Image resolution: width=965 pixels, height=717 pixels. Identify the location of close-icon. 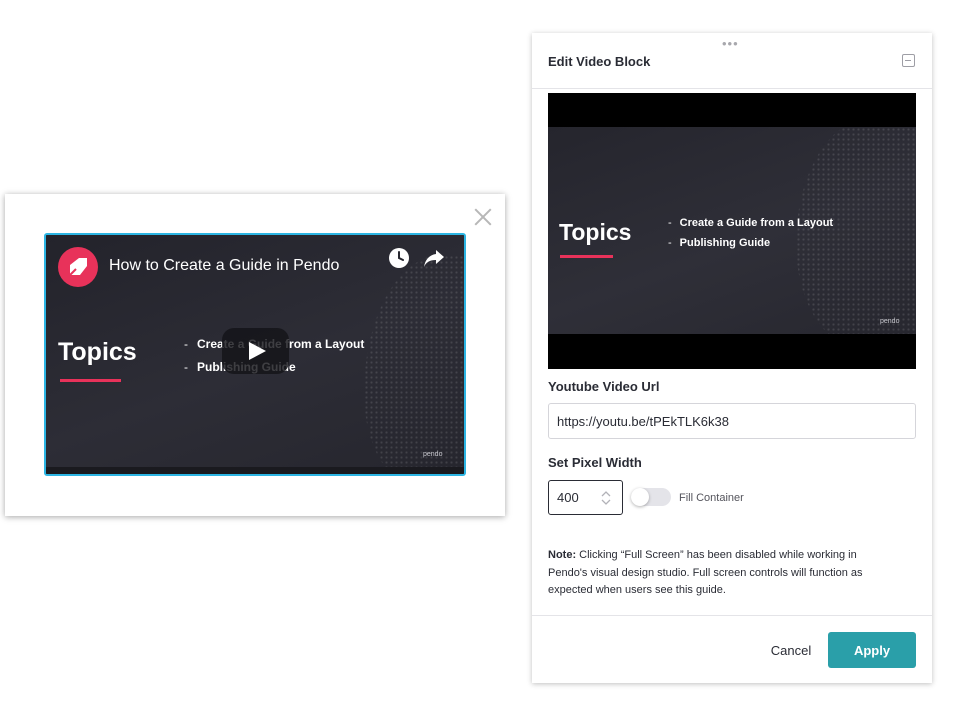
(483, 217).